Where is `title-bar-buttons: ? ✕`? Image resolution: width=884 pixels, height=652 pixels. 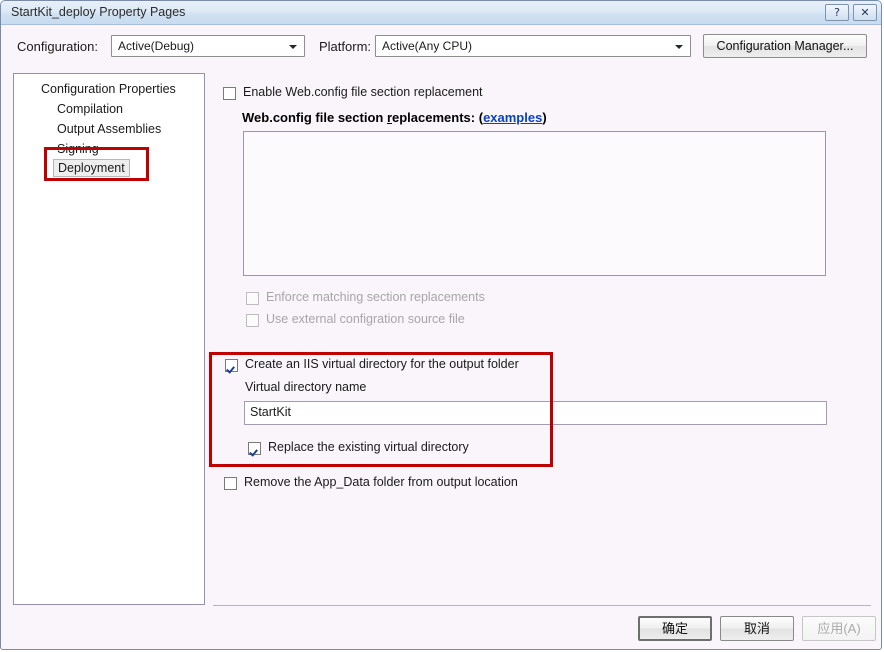 title-bar-buttons: ? ✕ is located at coordinates (851, 12).